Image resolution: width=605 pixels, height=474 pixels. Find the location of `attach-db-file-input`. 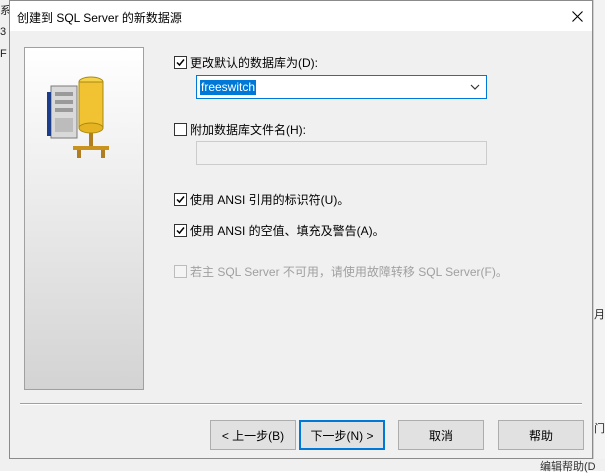

attach-db-file-input is located at coordinates (341, 153).